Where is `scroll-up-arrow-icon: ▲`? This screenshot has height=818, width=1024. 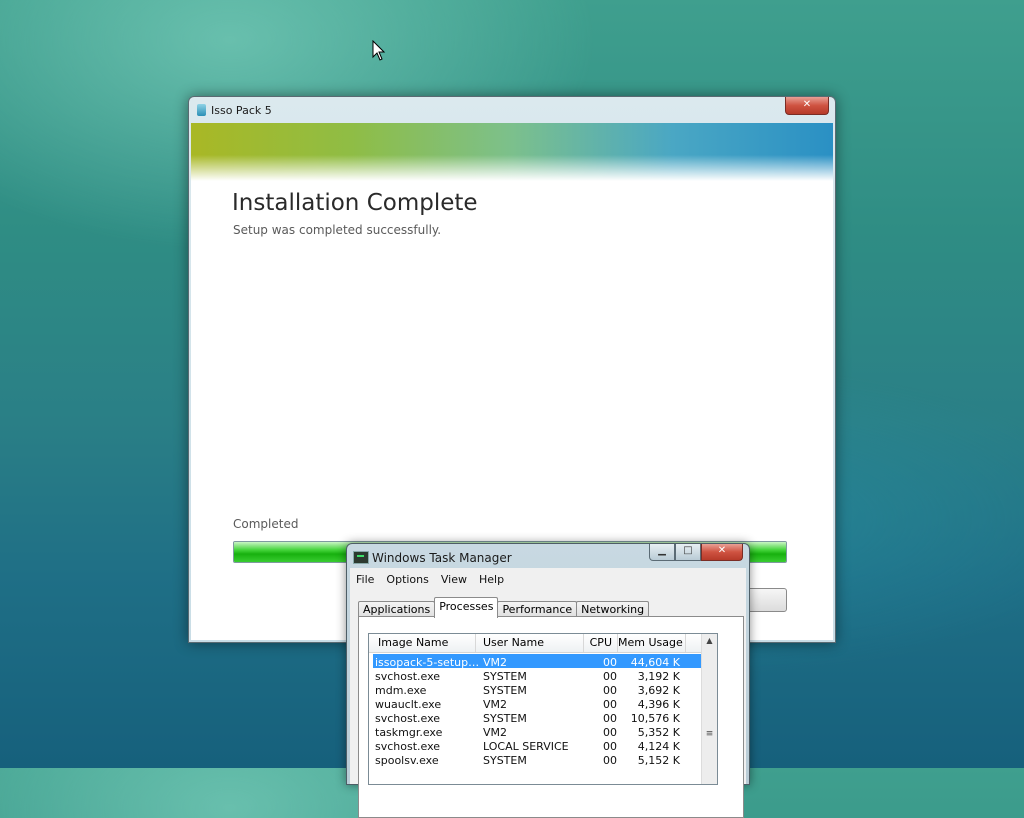 scroll-up-arrow-icon: ▲ is located at coordinates (709, 640).